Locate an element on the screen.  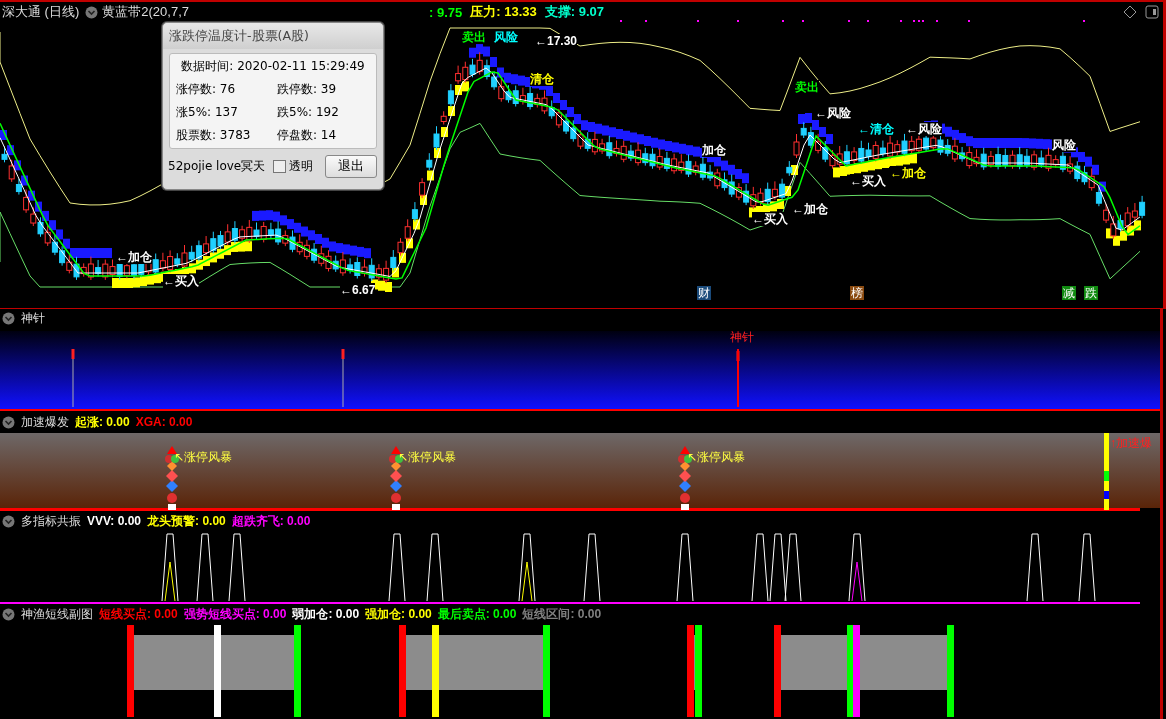
stat-value: 股票数: 3783 is located at coordinates (214, 135).